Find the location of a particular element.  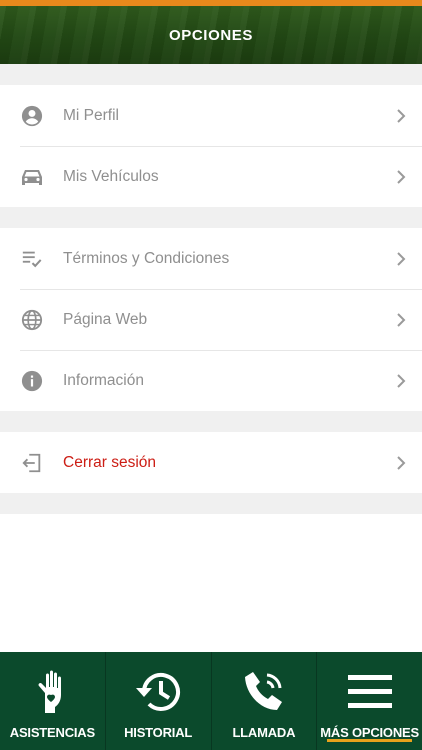

tab-historial: HISTORIAL is located at coordinates (157, 701).